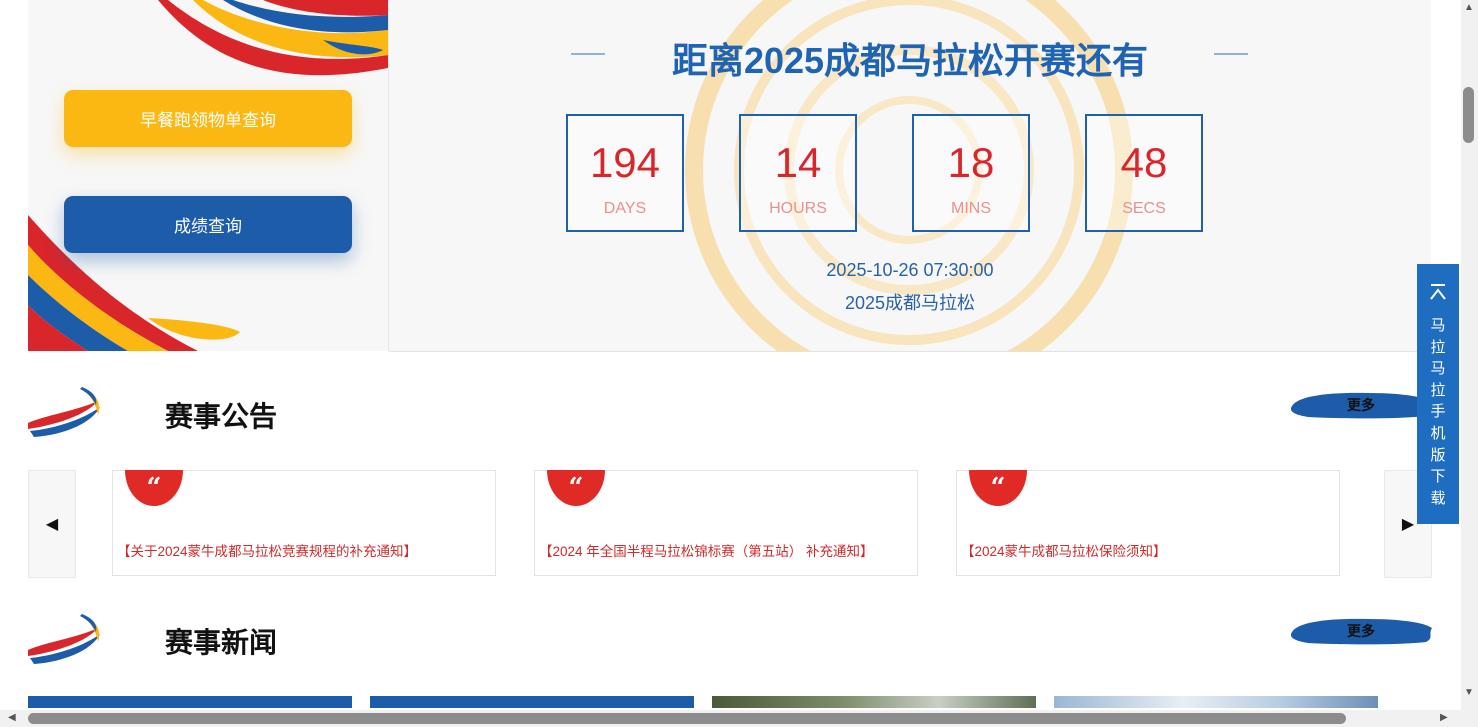  Describe the element at coordinates (625, 208) in the screenshot. I see `days-unit: DAYS` at that location.